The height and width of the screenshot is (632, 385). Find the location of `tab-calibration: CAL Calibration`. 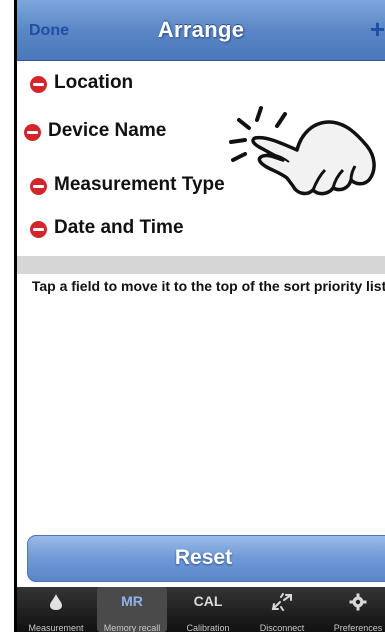

tab-calibration: CAL Calibration is located at coordinates (208, 609).